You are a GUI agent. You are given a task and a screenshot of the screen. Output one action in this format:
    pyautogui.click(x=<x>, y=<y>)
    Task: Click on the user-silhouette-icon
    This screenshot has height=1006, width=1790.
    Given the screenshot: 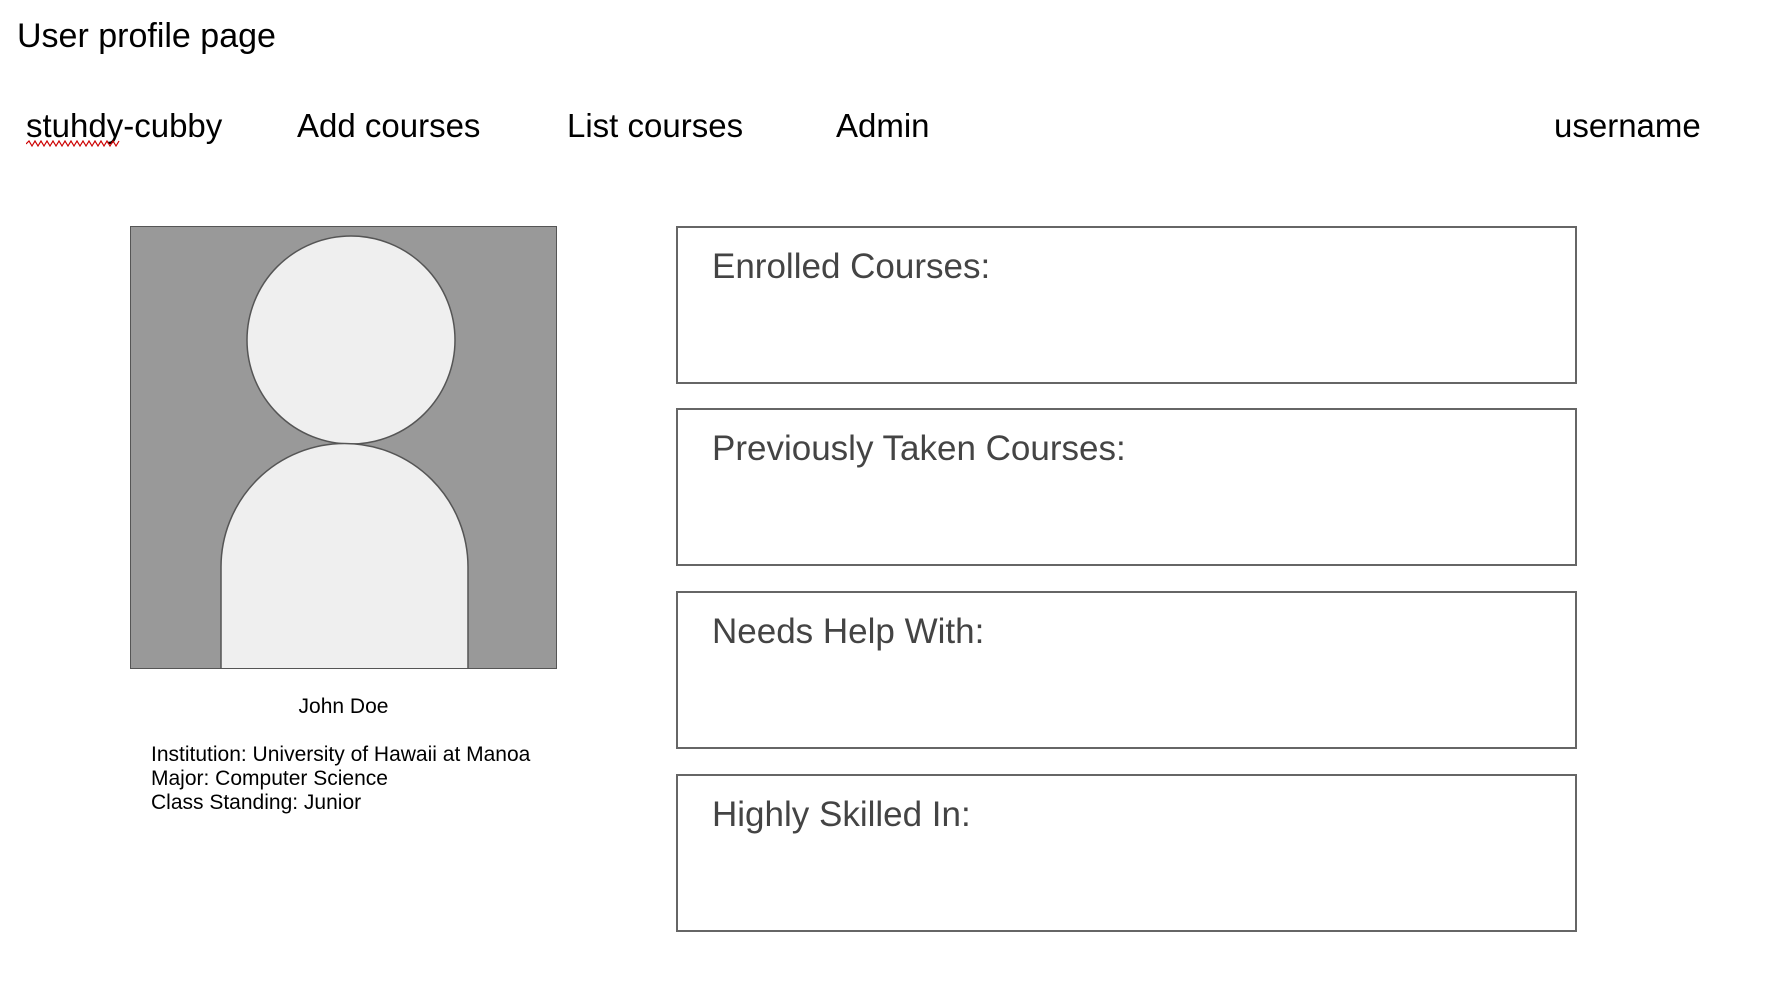 What is the action you would take?
    pyautogui.click(x=344, y=451)
    